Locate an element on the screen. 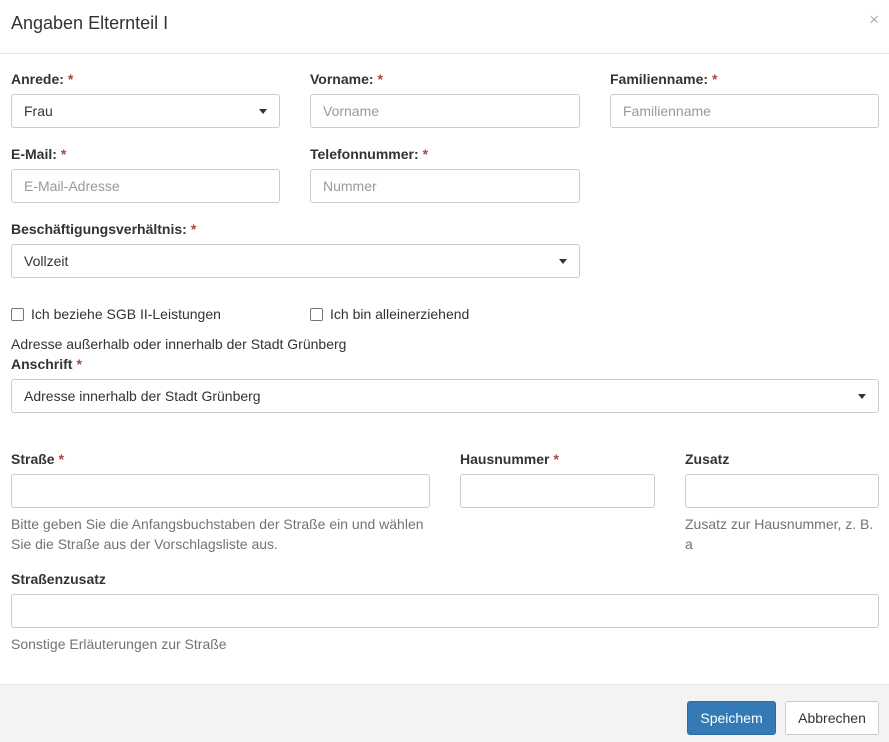  vorname-input is located at coordinates (445, 111).